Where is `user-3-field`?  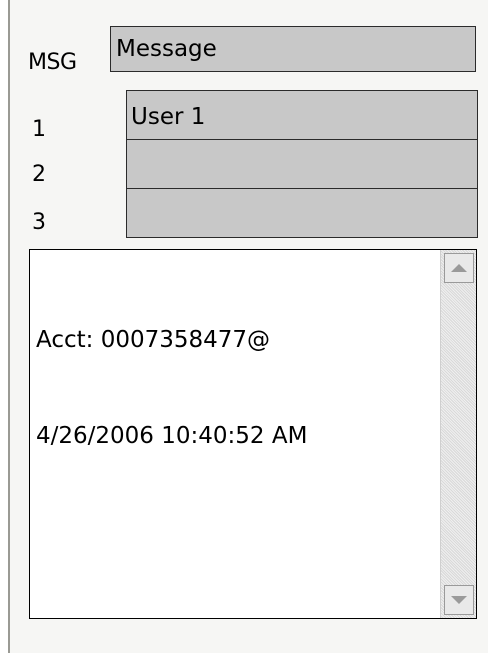
user-3-field is located at coordinates (302, 212).